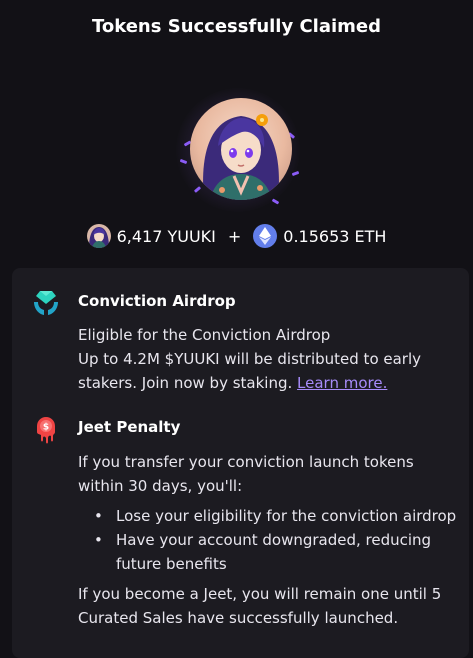 The width and height of the screenshot is (473, 658). What do you see at coordinates (236, 26) in the screenshot?
I see `page-title: Tokens Successfully Claimed` at bounding box center [236, 26].